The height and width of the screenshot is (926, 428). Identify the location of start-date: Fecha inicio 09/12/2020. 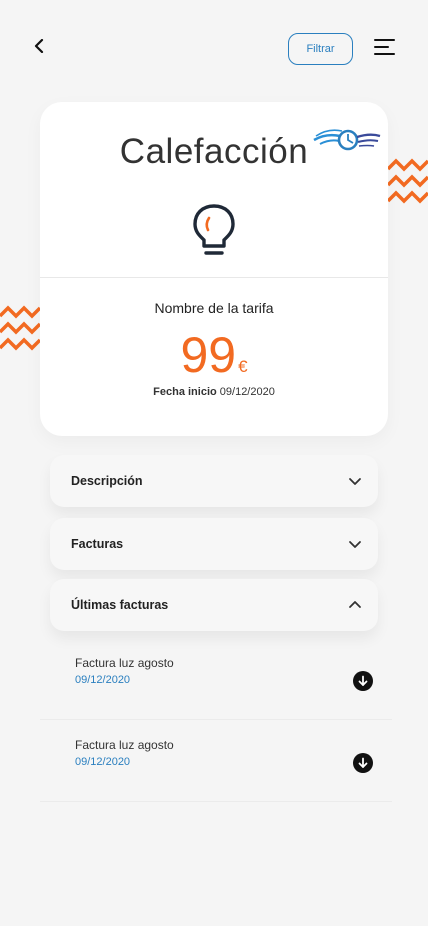
(214, 392).